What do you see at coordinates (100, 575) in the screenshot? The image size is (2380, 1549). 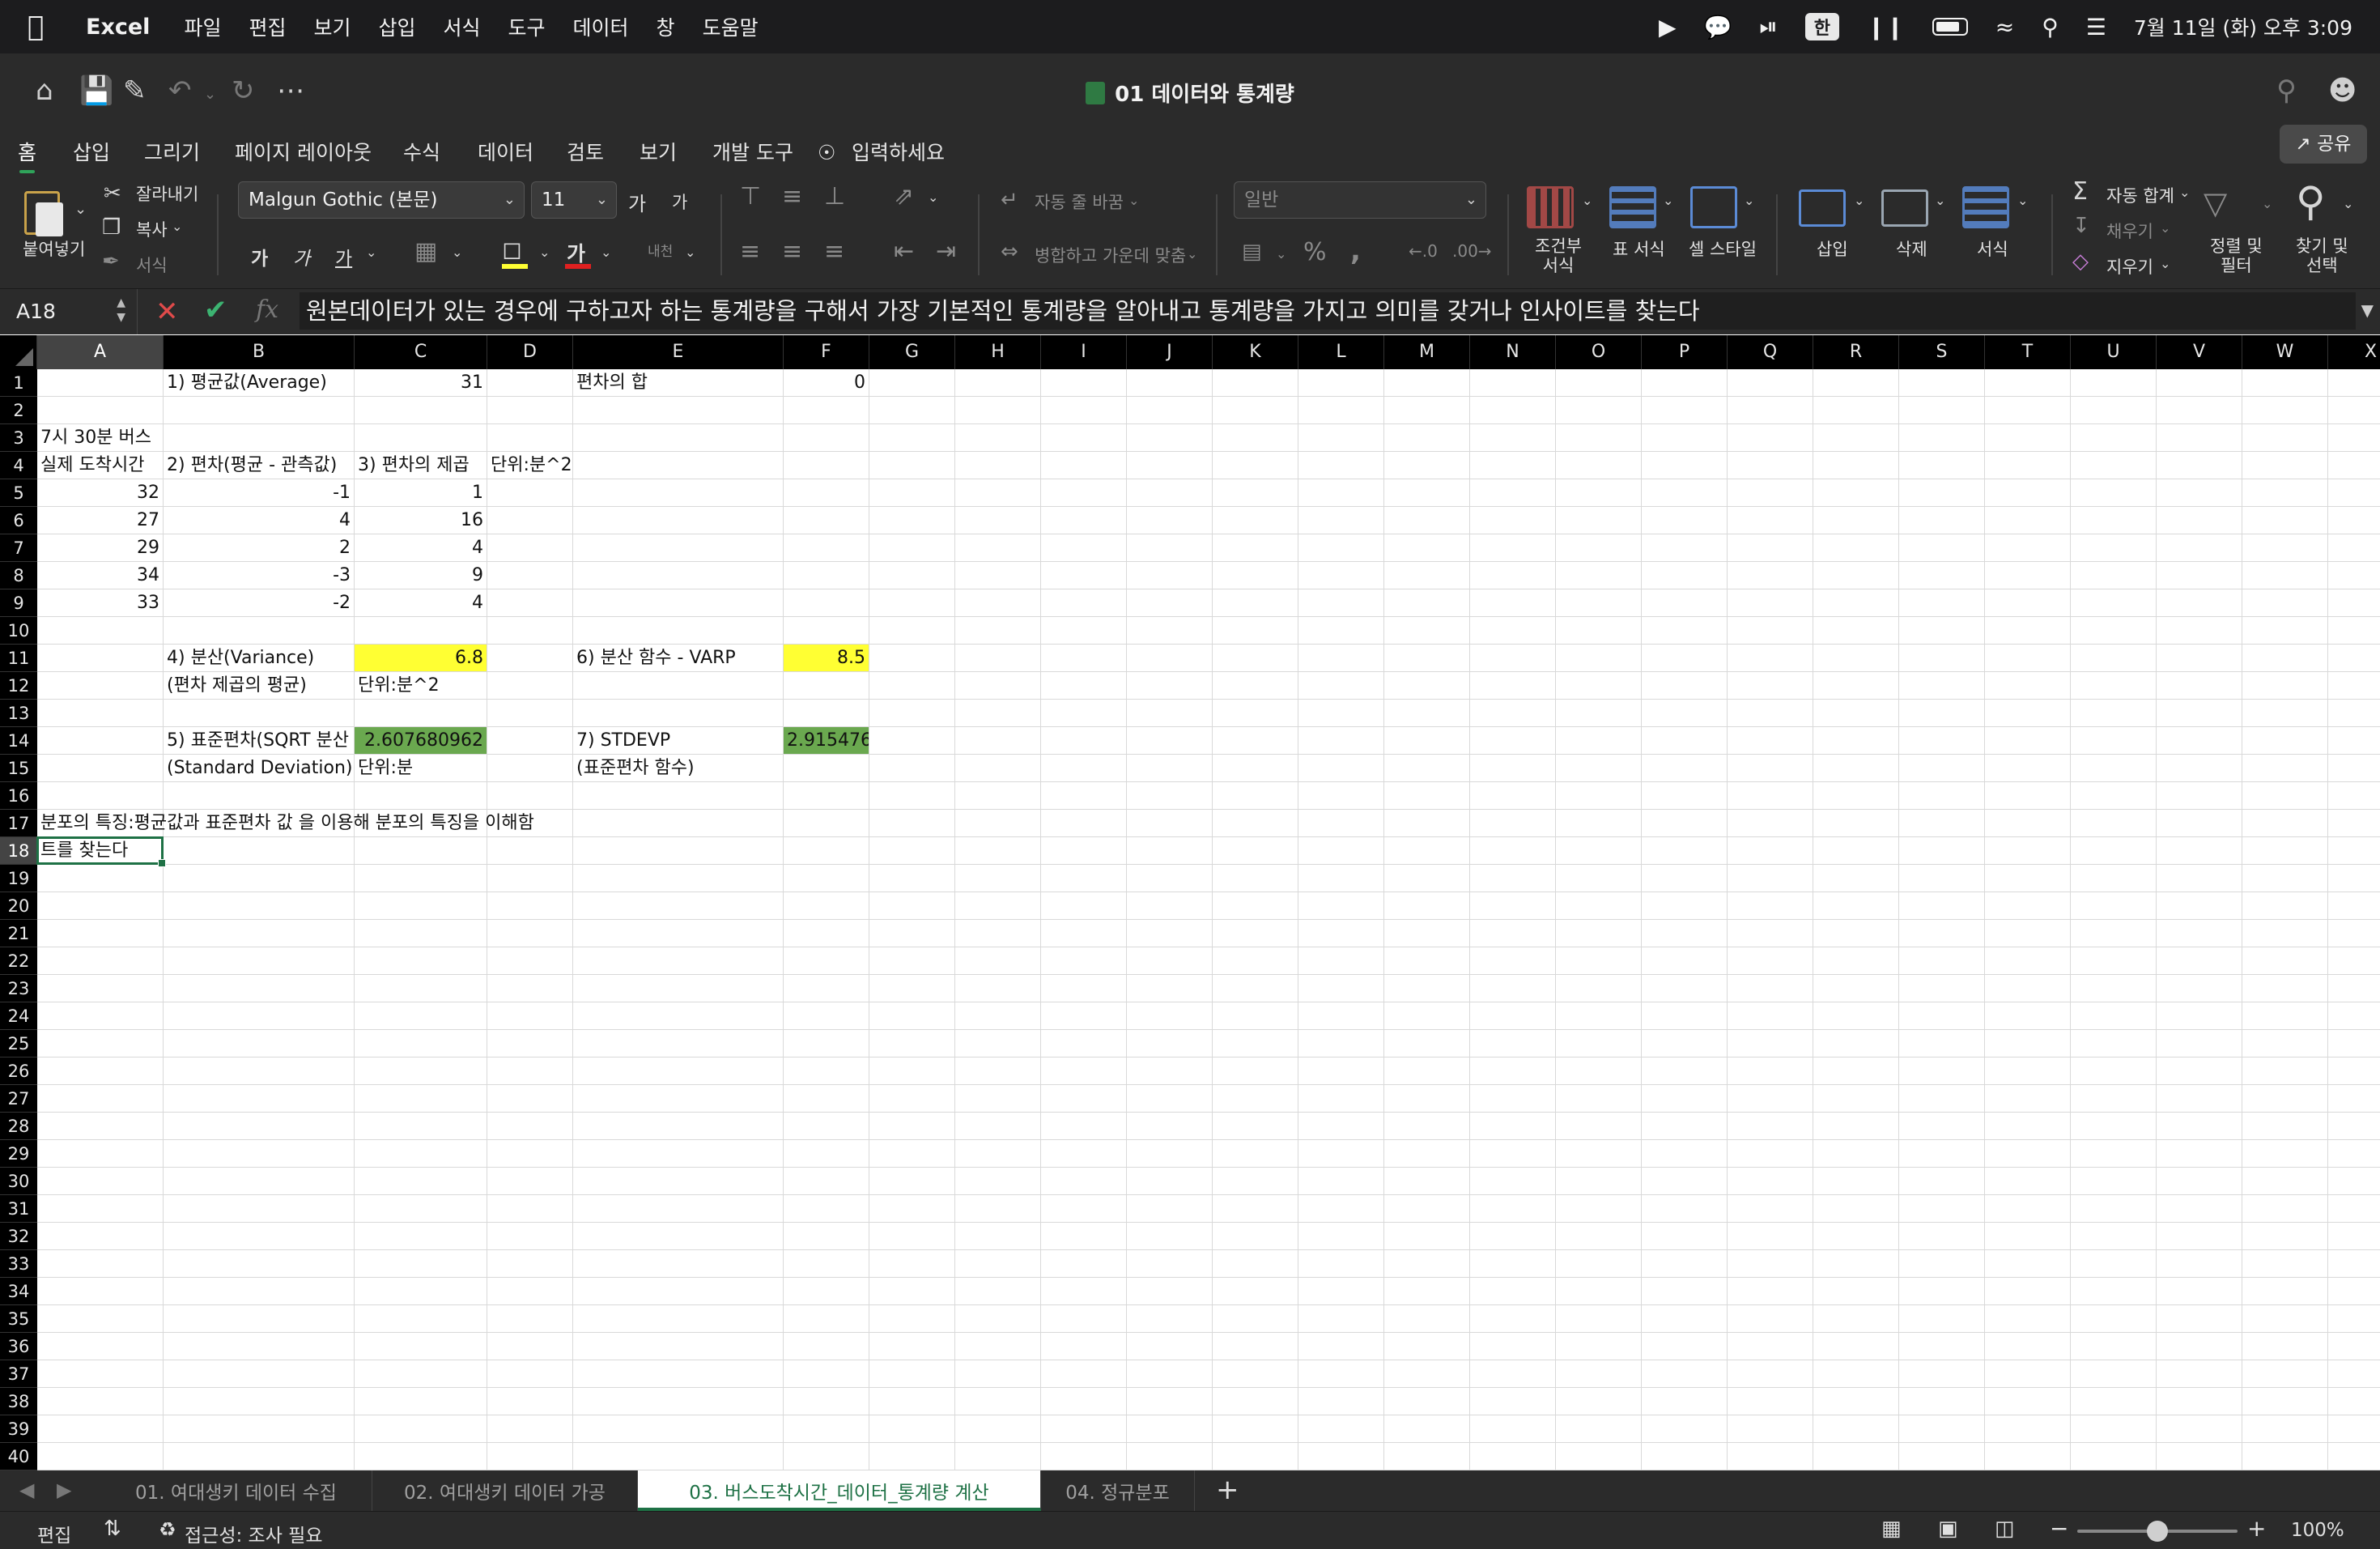 I see `cell-a8: 34` at bounding box center [100, 575].